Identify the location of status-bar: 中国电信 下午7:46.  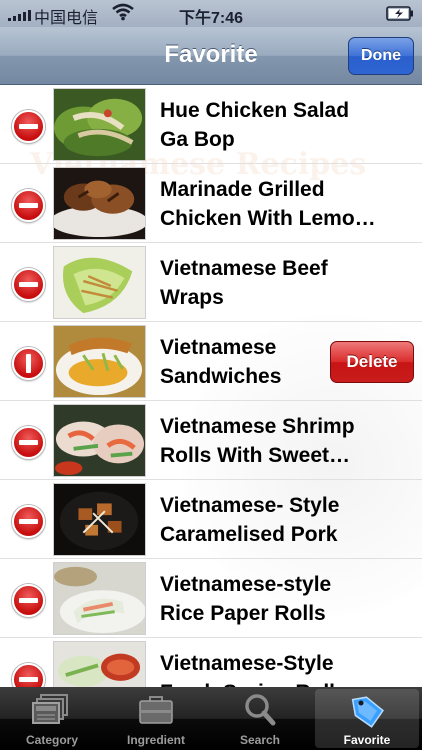
(211, 13).